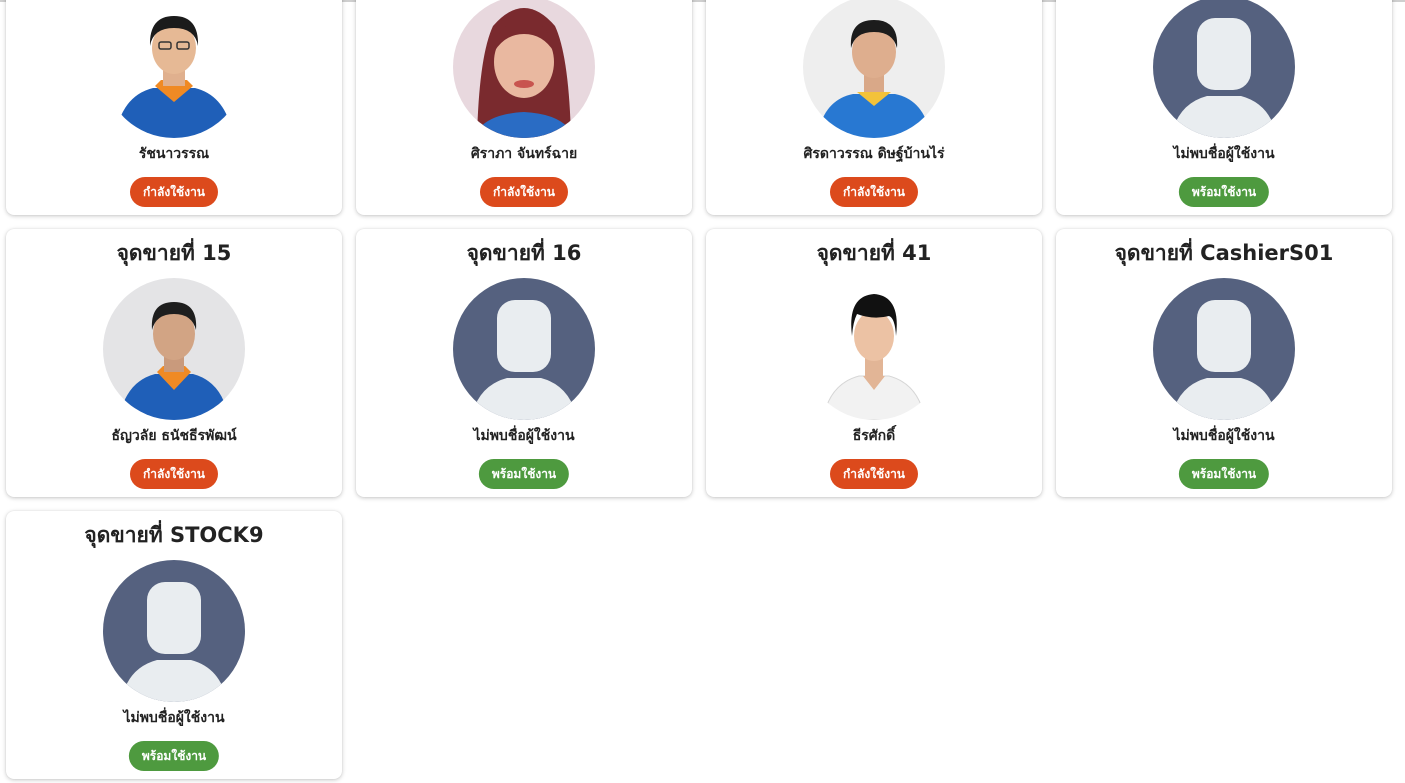 This screenshot has width=1405, height=783. Describe the element at coordinates (874, 154) in the screenshot. I see `user-name: ศิรดาวรรณ ดิษฐ์บ้านไร่` at that location.